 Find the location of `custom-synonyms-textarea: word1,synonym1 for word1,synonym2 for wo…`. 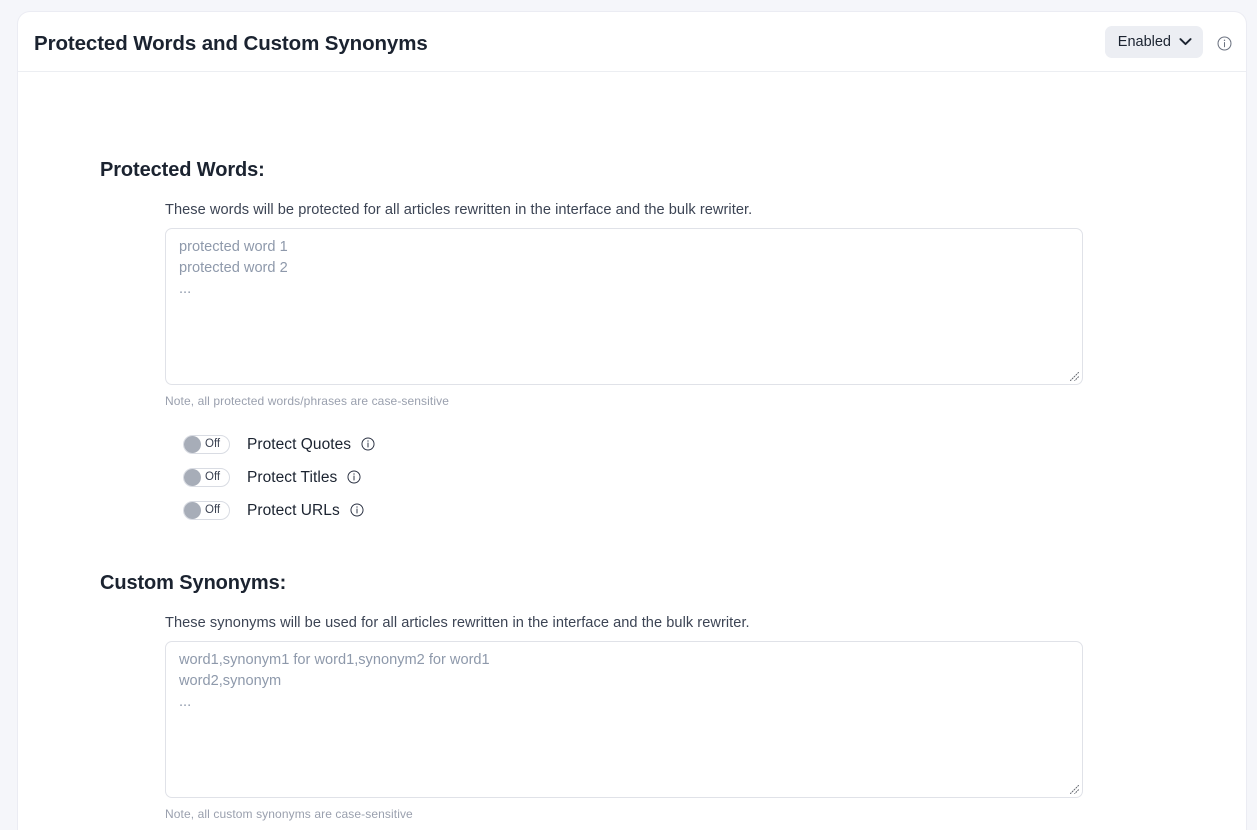

custom-synonyms-textarea: word1,synonym1 for word1,synonym2 for wo… is located at coordinates (624, 719).